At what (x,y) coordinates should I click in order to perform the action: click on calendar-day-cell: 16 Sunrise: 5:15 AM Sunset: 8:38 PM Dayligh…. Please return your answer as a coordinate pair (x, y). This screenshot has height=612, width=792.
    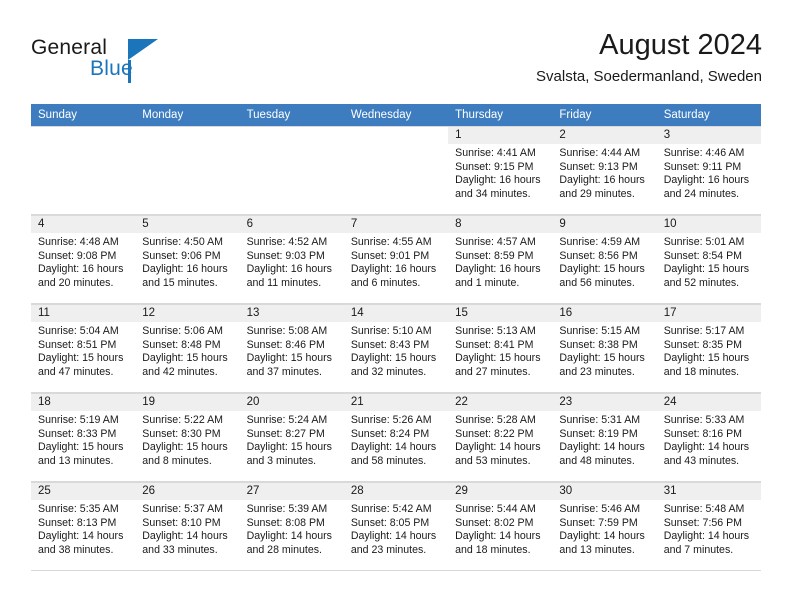
    Looking at the image, I should click on (604, 348).